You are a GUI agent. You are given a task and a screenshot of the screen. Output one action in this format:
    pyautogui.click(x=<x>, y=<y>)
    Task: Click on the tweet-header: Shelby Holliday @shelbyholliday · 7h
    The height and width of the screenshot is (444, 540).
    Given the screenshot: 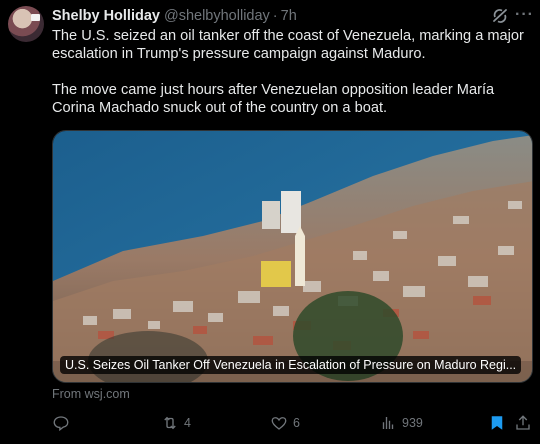 What is the action you would take?
    pyautogui.click(x=174, y=16)
    